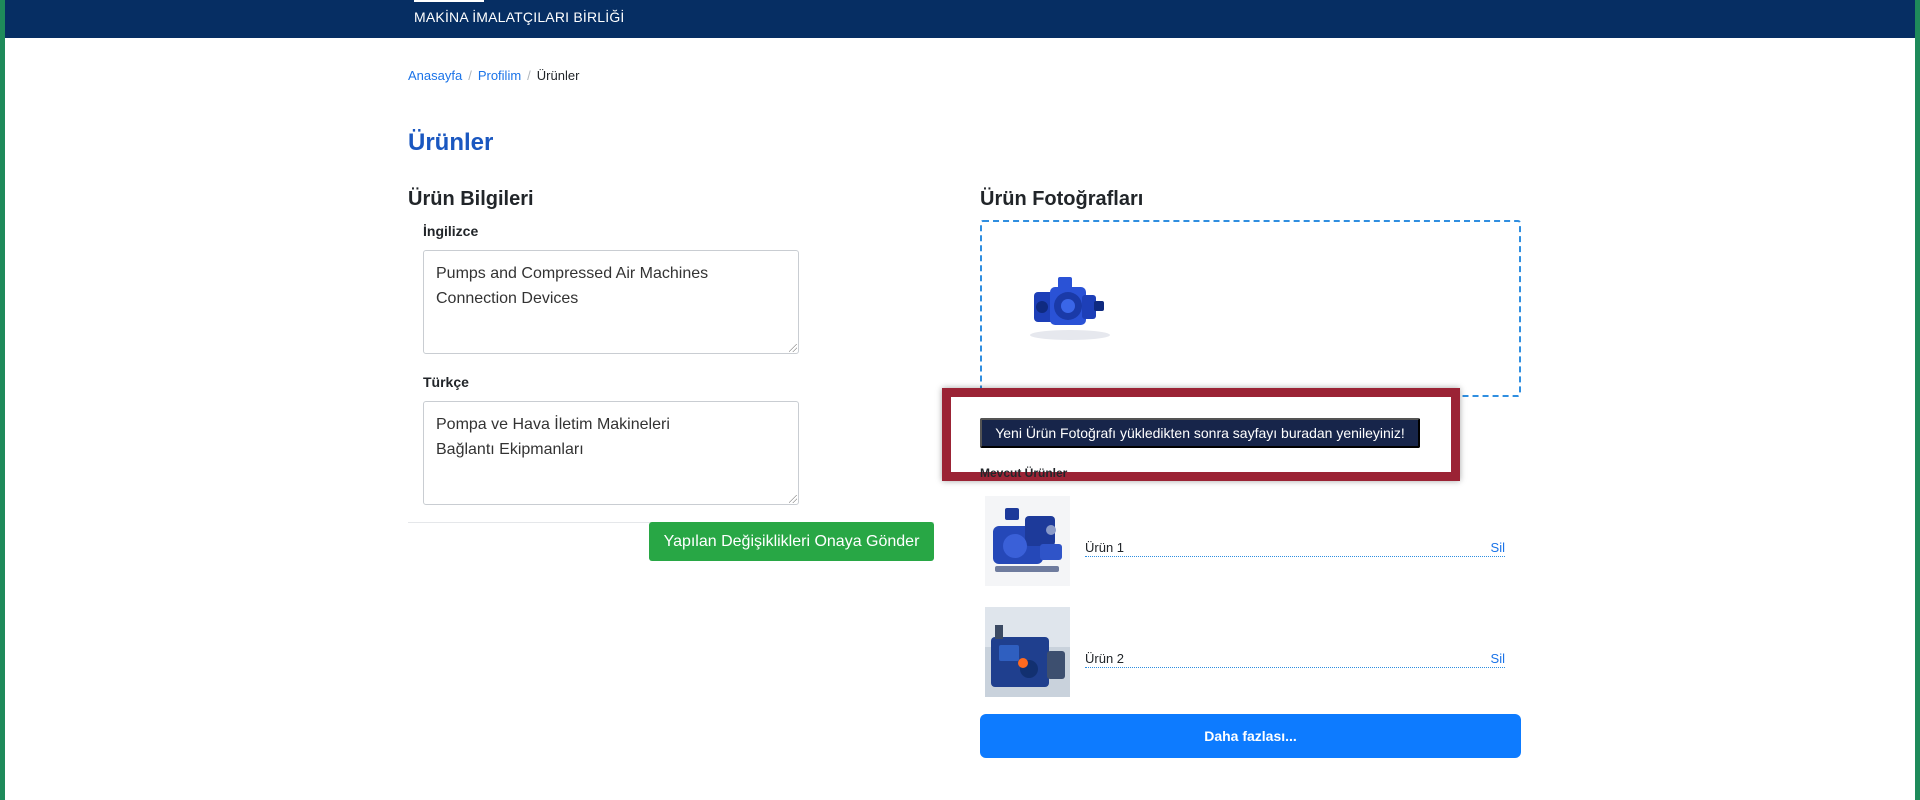  Describe the element at coordinates (558, 75) in the screenshot. I see `breadcrumb-current: Ürünler` at that location.